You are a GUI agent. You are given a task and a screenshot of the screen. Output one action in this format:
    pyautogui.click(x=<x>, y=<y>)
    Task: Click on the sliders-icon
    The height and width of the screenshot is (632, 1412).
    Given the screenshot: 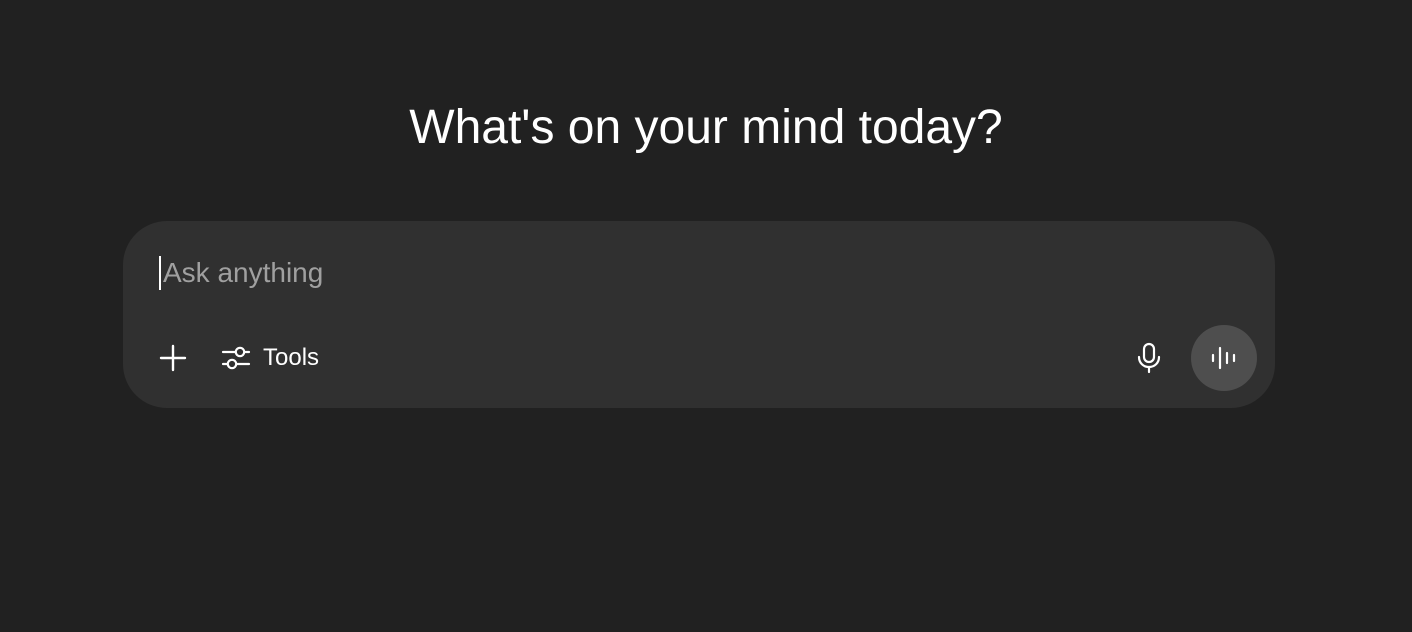 What is the action you would take?
    pyautogui.click(x=236, y=358)
    